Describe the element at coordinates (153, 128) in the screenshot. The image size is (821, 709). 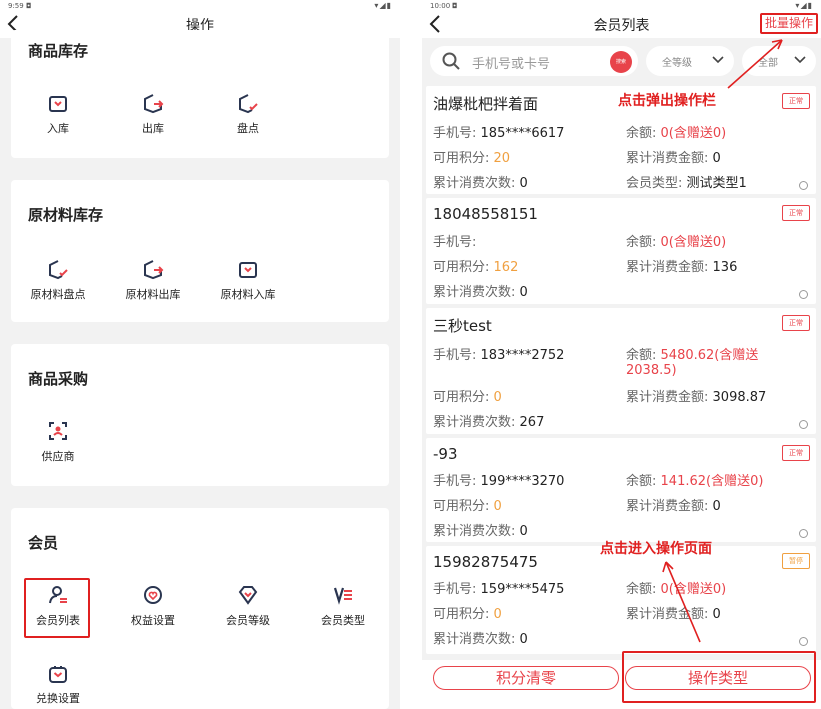
I see `grid-item-label: 出库` at that location.